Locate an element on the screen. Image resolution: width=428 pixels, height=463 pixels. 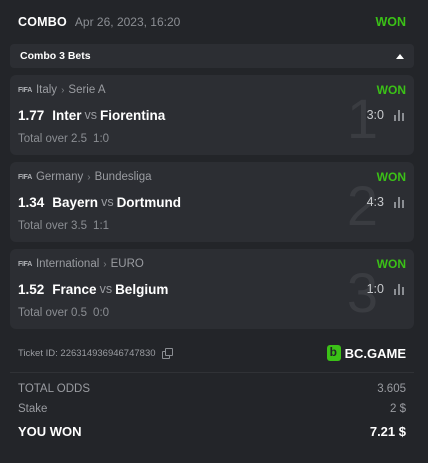
copy-icon is located at coordinates (167, 353).